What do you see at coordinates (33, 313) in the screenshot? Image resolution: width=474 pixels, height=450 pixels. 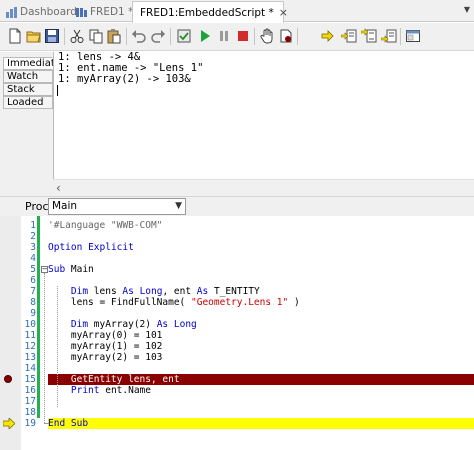 I see `line-number: 9` at bounding box center [33, 313].